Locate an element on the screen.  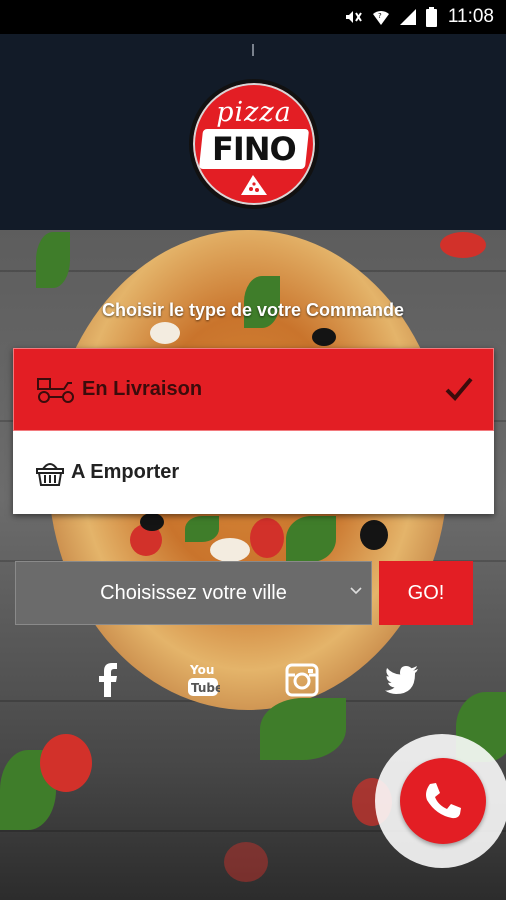
svg-text: Tube is located at coordinates (205, 688).